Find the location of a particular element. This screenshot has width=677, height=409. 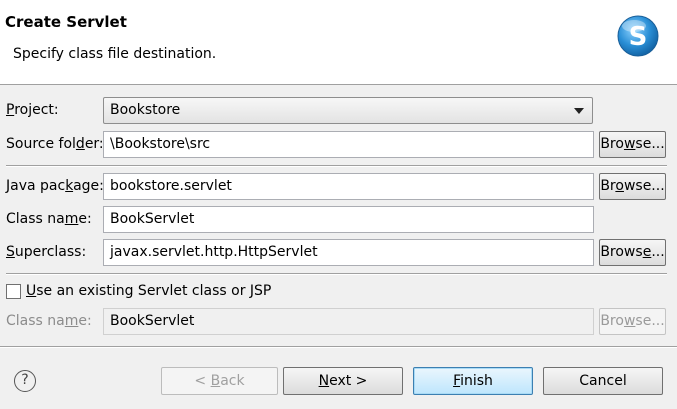

use-existing-checkbox-label: Use an existing Servlet class or JSP is located at coordinates (148, 291).